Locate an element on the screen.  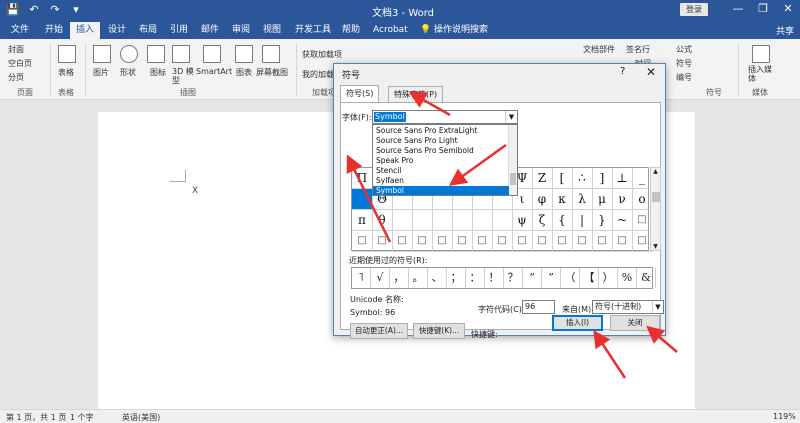
symbol-cell: ζ is located at coordinates (542, 220).